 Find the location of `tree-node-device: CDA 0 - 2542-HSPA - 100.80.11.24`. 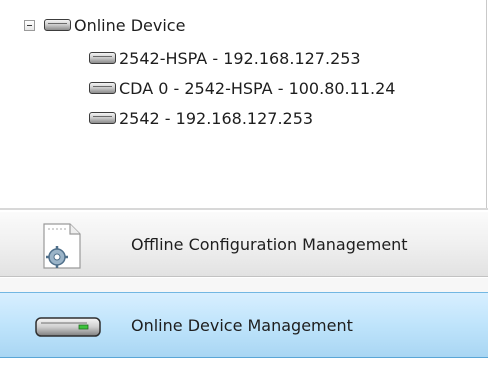

tree-node-device: CDA 0 - 2542-HSPA - 100.80.11.24 is located at coordinates (242, 88).